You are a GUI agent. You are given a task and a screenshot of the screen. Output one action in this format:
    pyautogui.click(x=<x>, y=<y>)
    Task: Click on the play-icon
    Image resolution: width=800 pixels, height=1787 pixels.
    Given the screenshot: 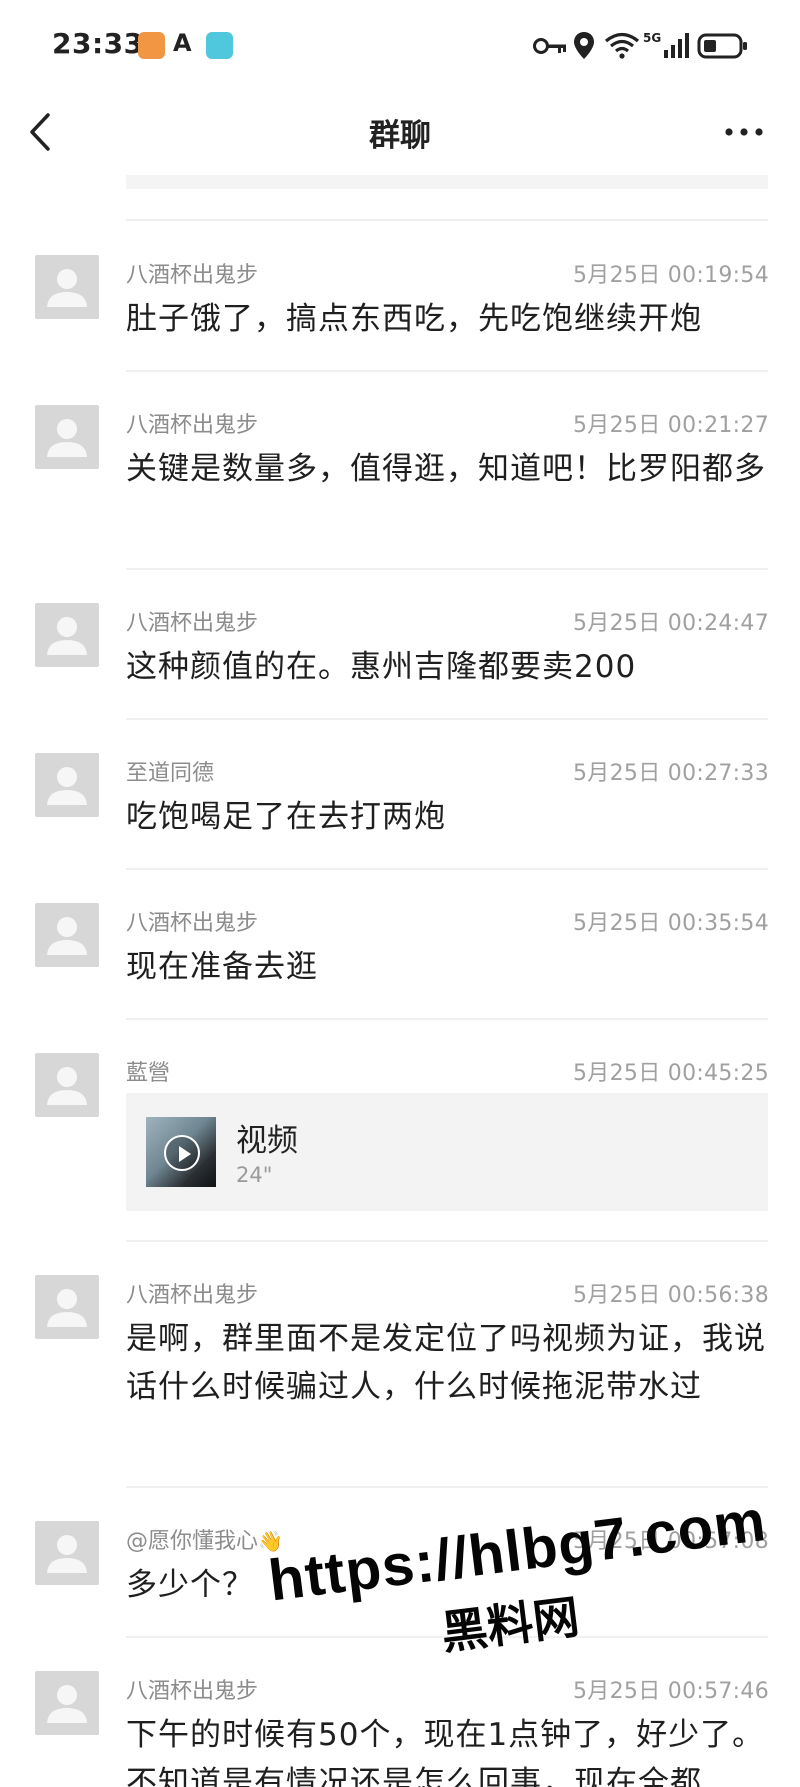 What is the action you would take?
    pyautogui.click(x=182, y=1153)
    